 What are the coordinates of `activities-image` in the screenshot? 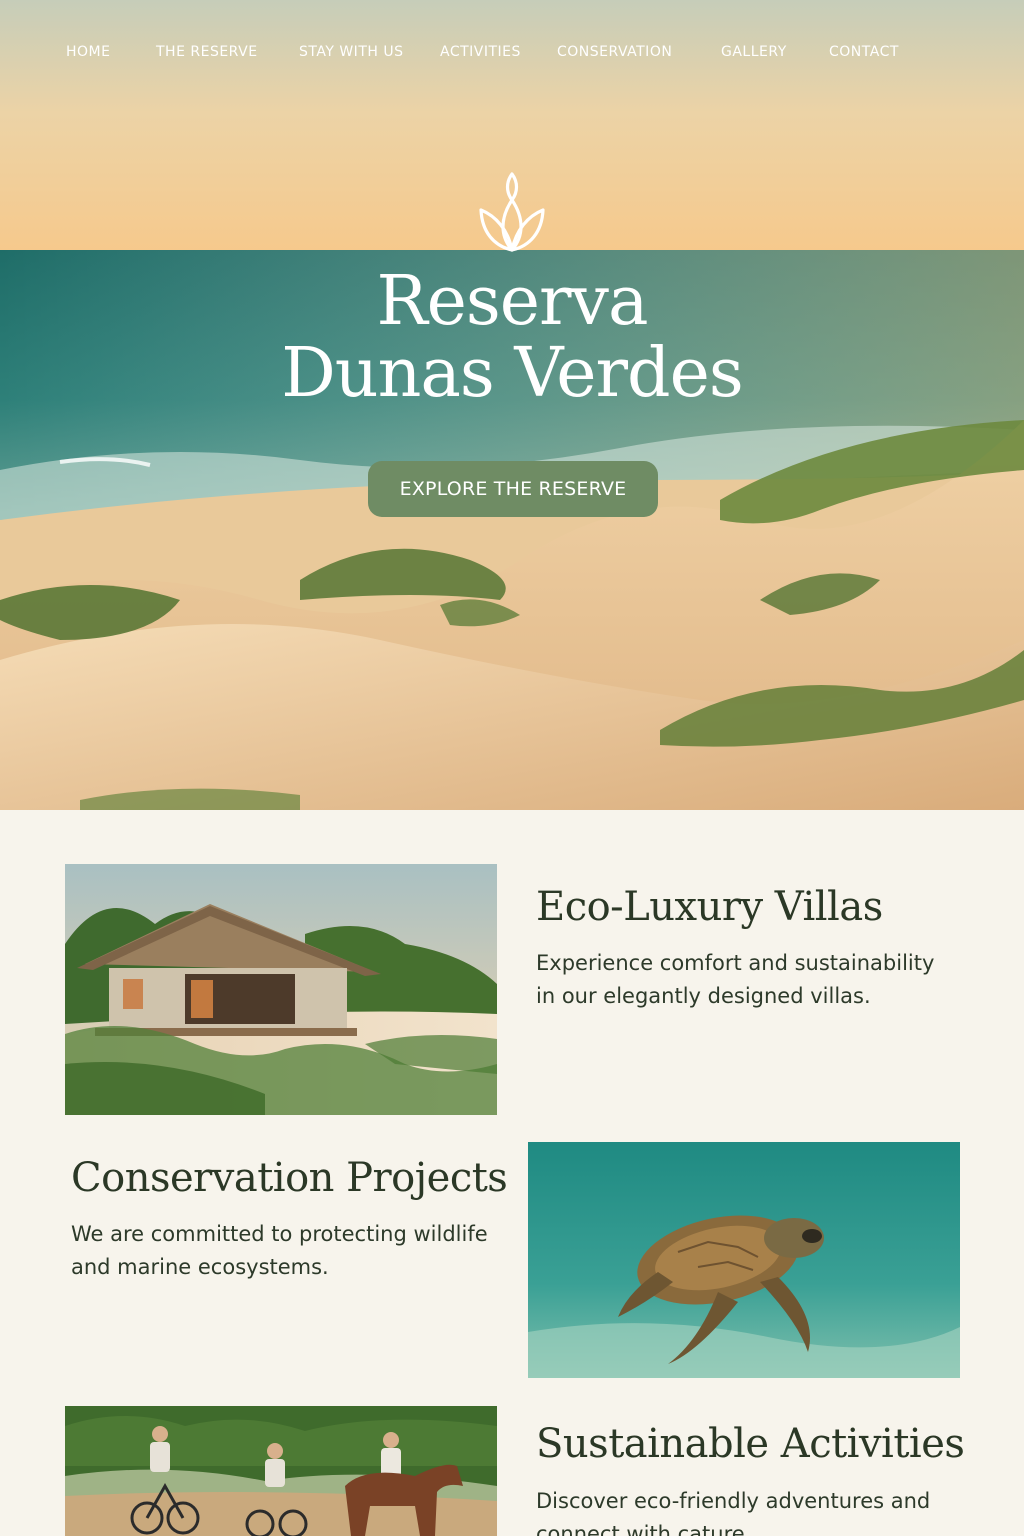 It's located at (281, 1471).